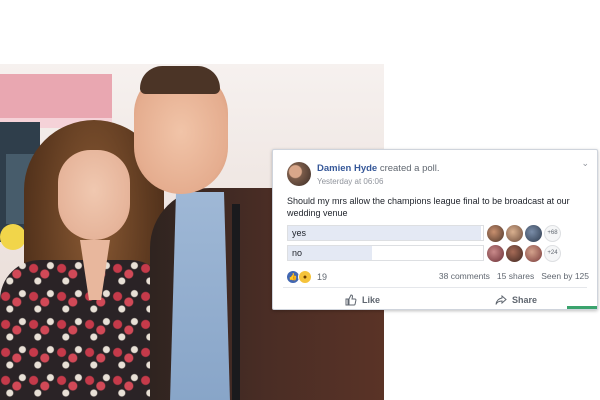 This screenshot has height=400, width=600. Describe the element at coordinates (552, 233) in the screenshot. I see `more-voters-count: +68` at that location.